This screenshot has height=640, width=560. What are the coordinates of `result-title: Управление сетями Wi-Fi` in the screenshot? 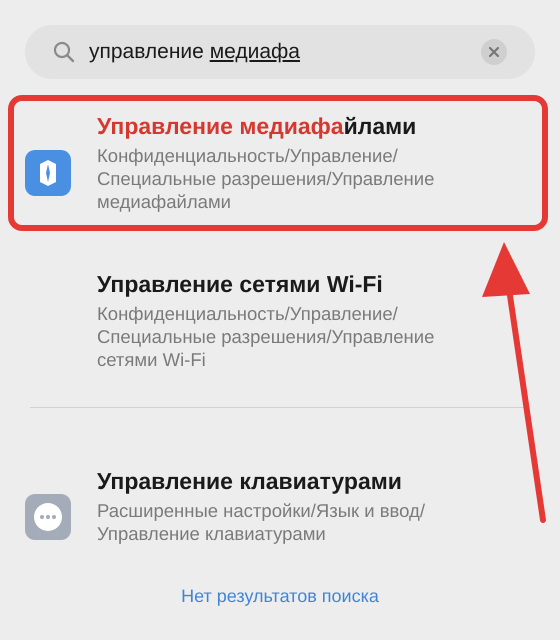 It's located at (240, 284).